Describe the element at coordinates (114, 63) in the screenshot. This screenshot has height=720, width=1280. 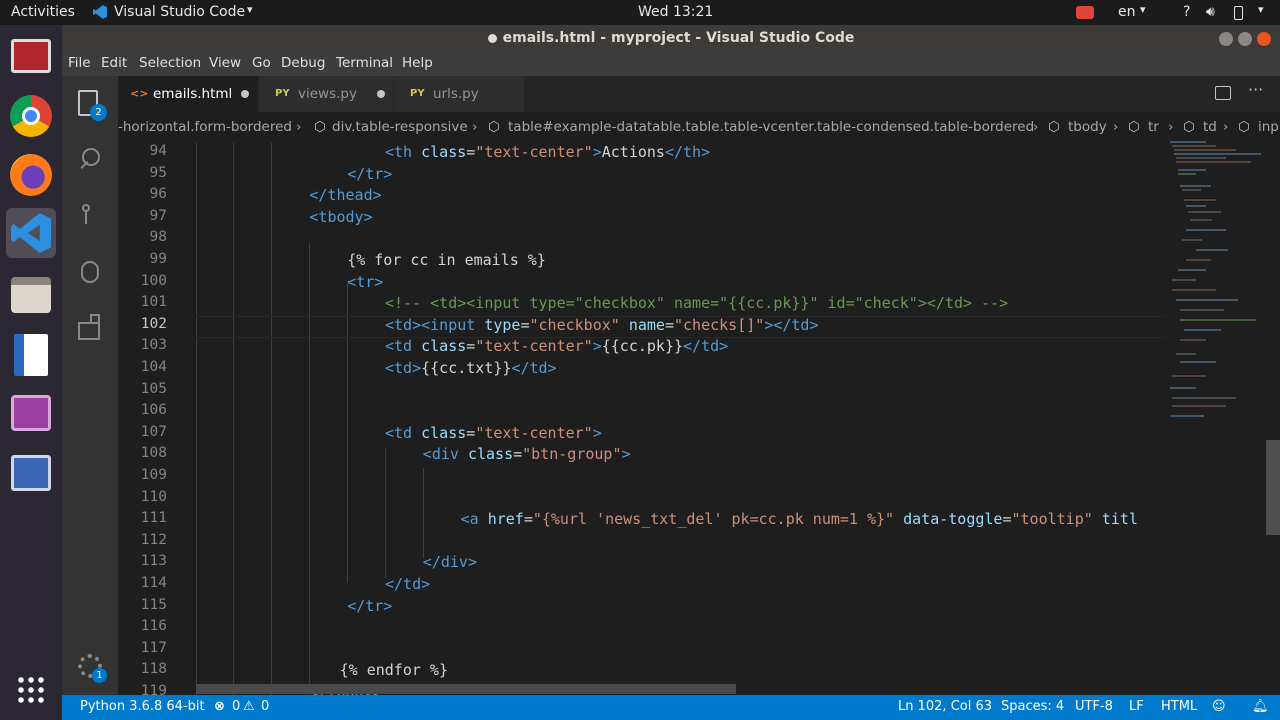
I see `menu-edit: Edit` at that location.